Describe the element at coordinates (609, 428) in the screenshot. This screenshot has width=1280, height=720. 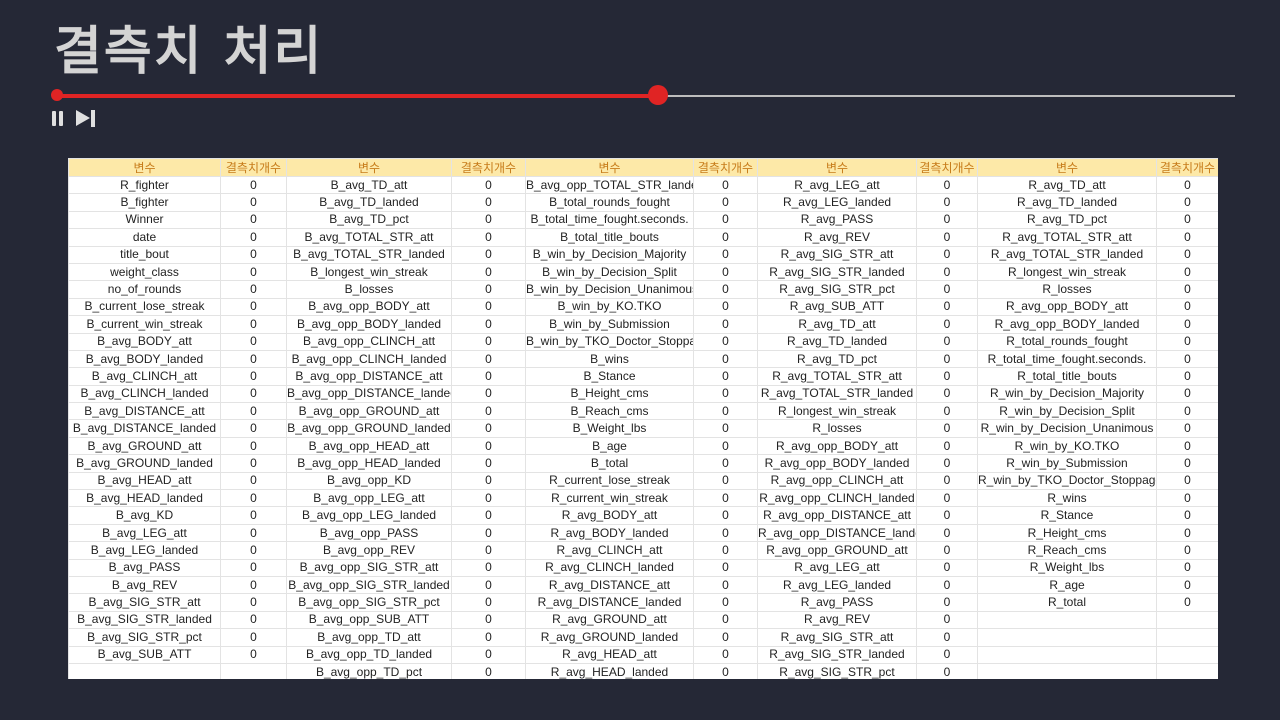
I see `variable-cell: B_Weight_lbs` at that location.